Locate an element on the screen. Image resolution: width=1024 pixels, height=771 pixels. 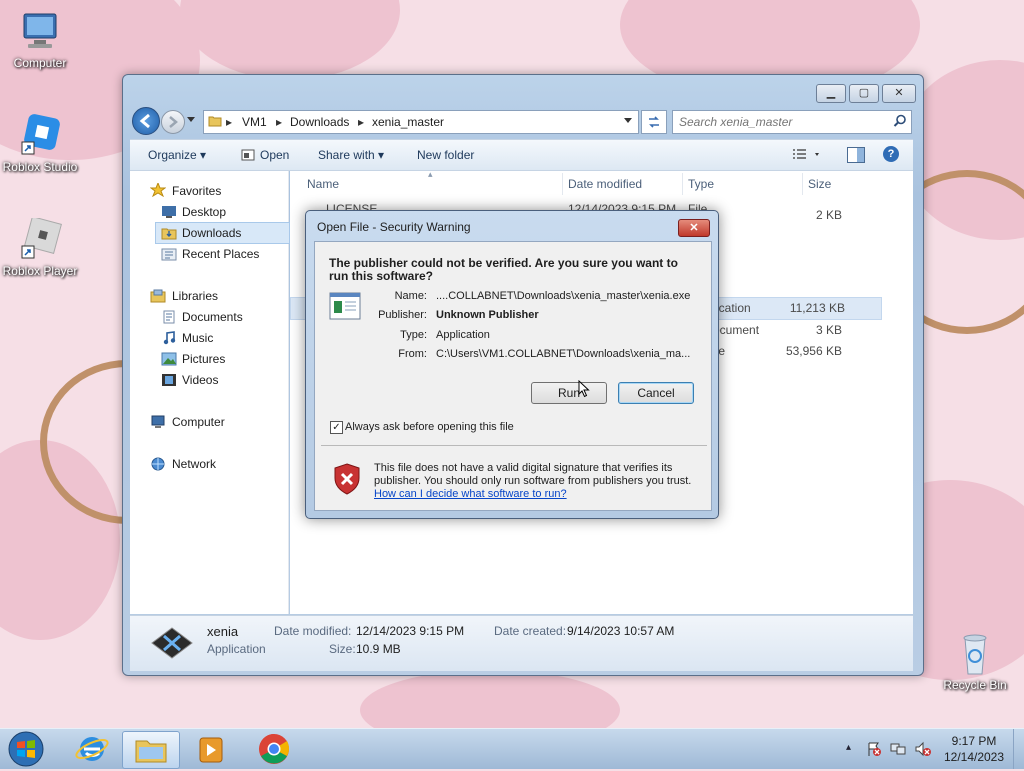
taskbar: ▴ 9:17 PM 12/14/2023 is located at coordinates (512, 748).